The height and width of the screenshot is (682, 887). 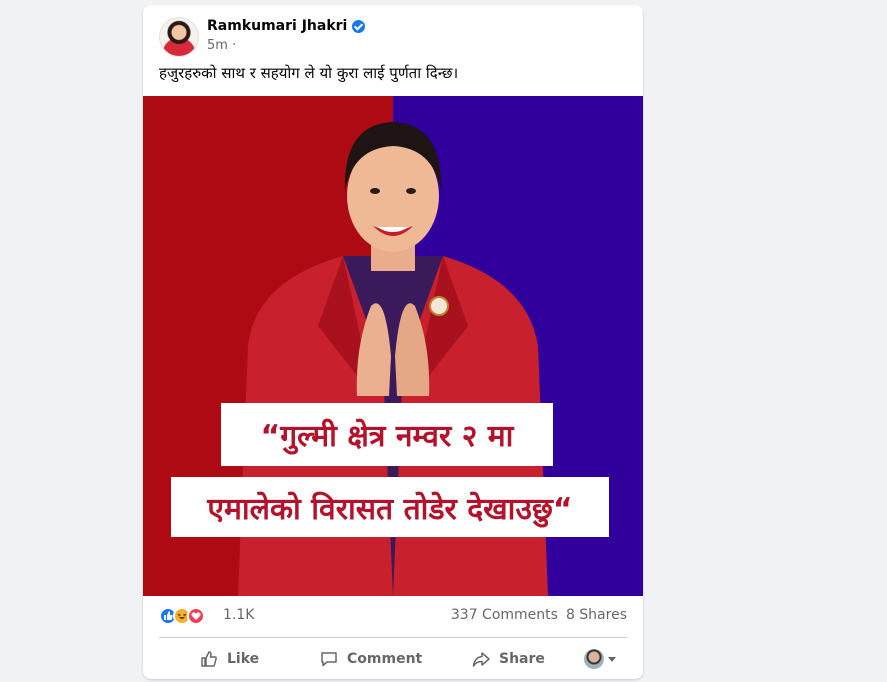 I want to click on reaction-count: 1.1K, so click(x=238, y=615).